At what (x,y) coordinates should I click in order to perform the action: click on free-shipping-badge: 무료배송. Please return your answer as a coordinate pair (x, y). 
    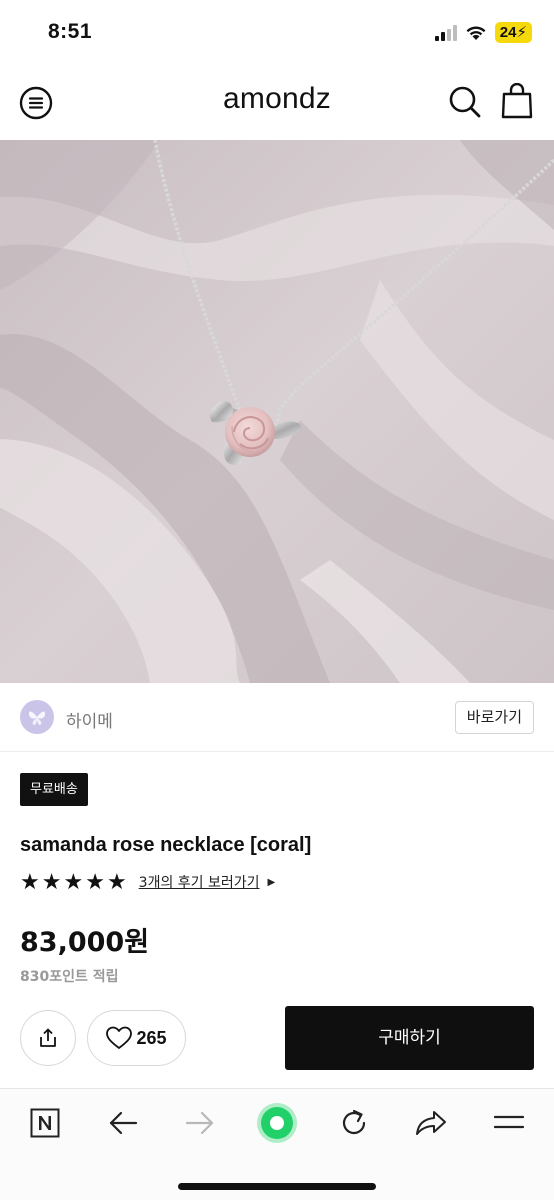
    Looking at the image, I should click on (54, 789).